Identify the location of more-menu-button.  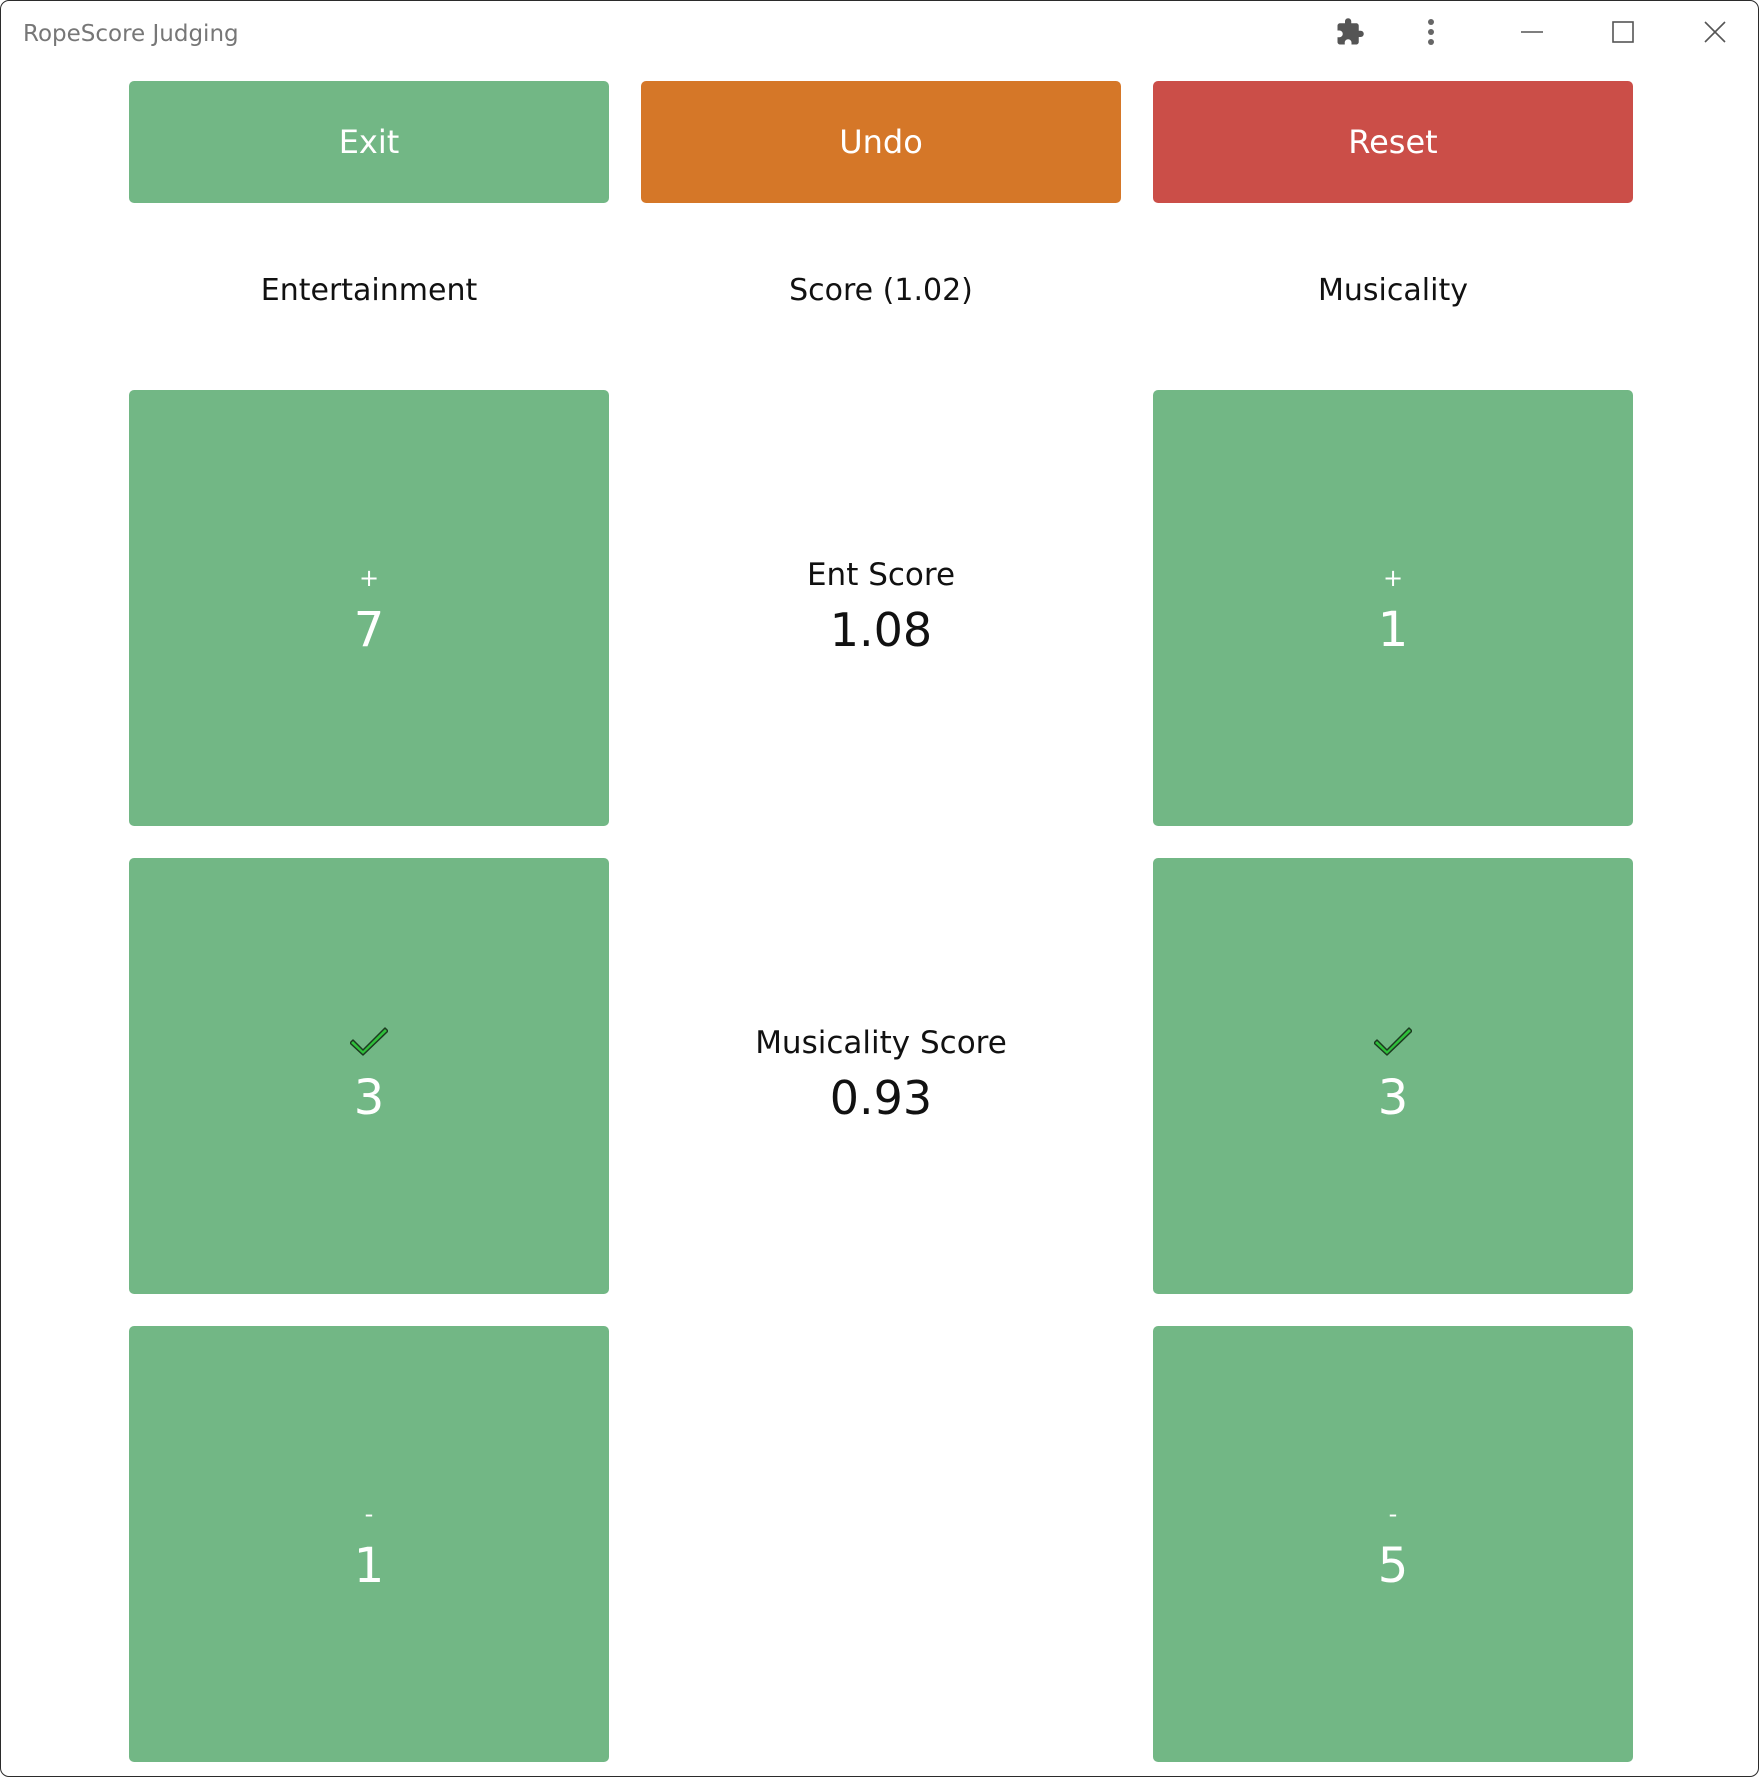
(1431, 32).